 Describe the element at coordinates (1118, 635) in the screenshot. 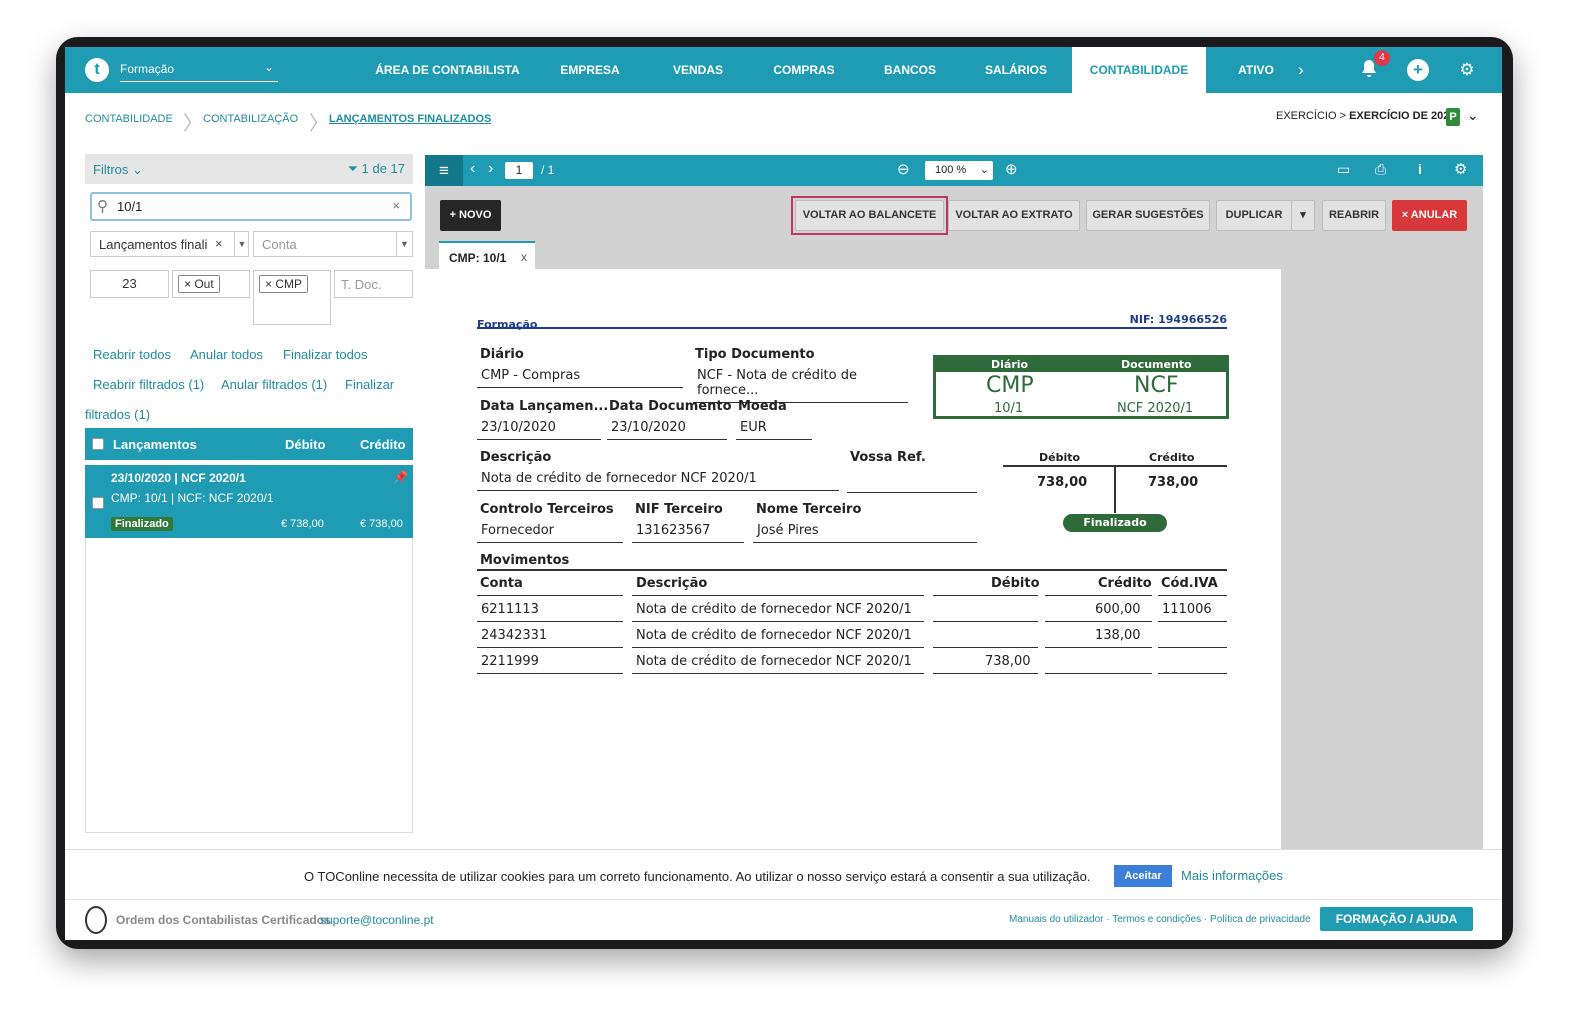

I see `mov-credit: 138,00` at that location.